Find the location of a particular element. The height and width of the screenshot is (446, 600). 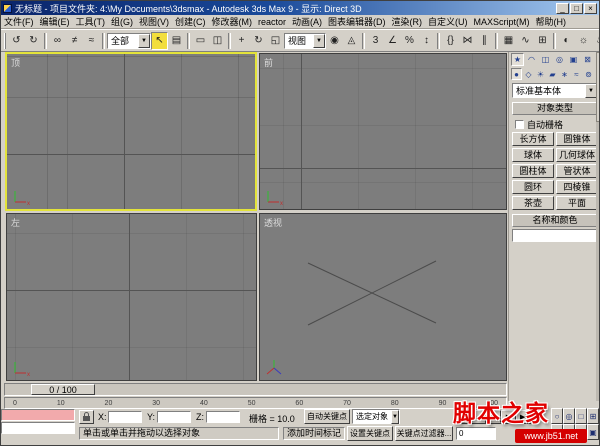

menu-tools: 工具(T) is located at coordinates (91, 21).